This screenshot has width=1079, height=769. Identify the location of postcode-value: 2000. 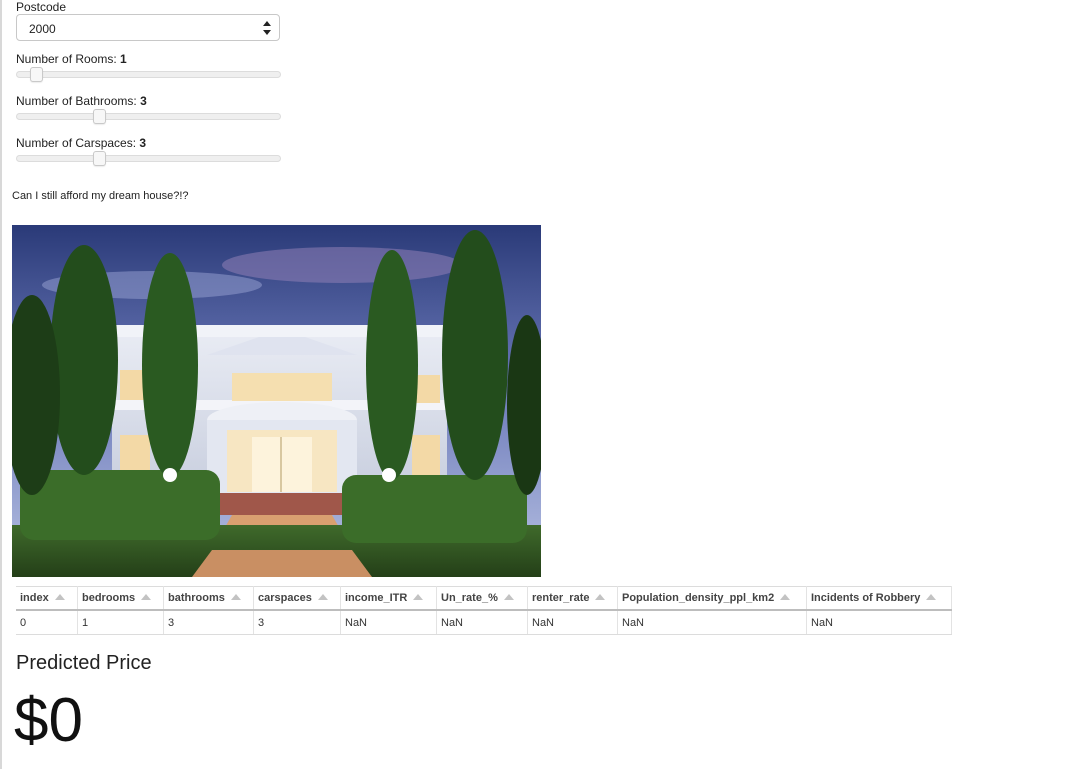
(42, 29).